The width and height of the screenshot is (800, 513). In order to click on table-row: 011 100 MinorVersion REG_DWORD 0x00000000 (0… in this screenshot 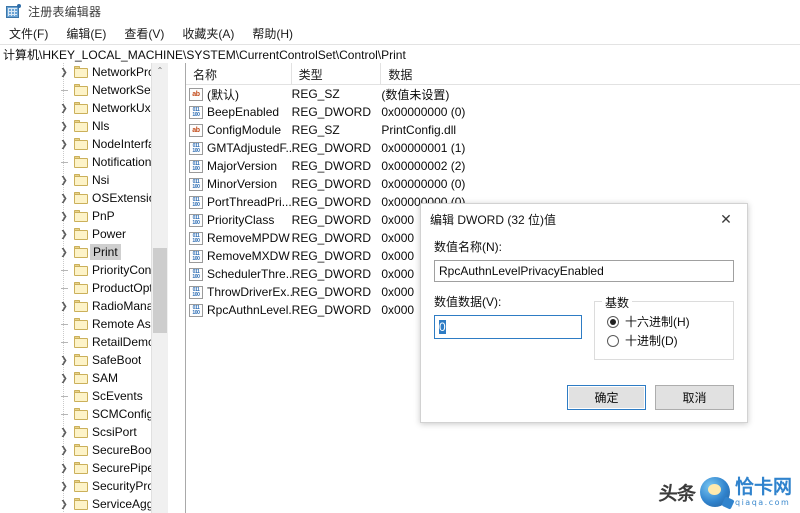, I will do `click(493, 184)`.